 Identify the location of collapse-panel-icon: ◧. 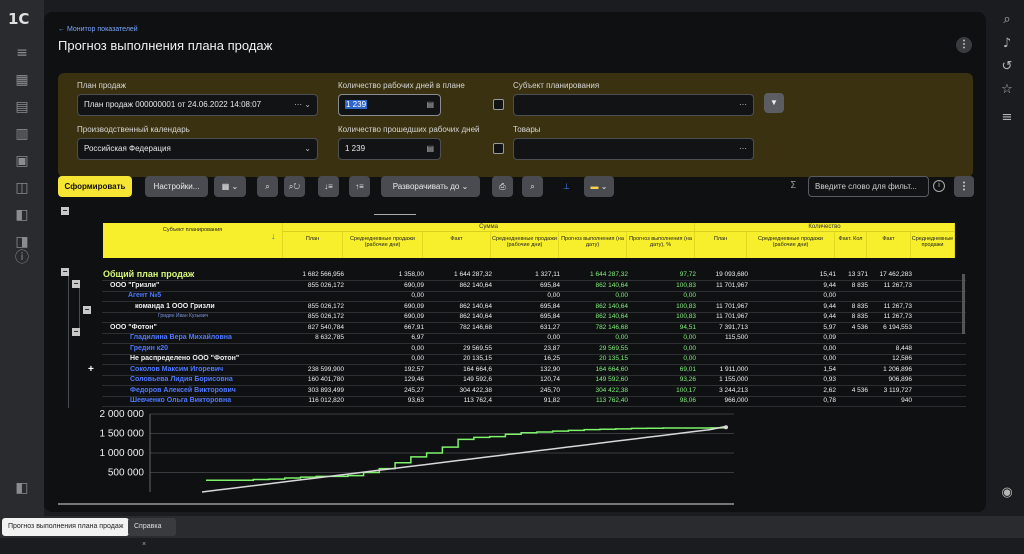
(22, 488).